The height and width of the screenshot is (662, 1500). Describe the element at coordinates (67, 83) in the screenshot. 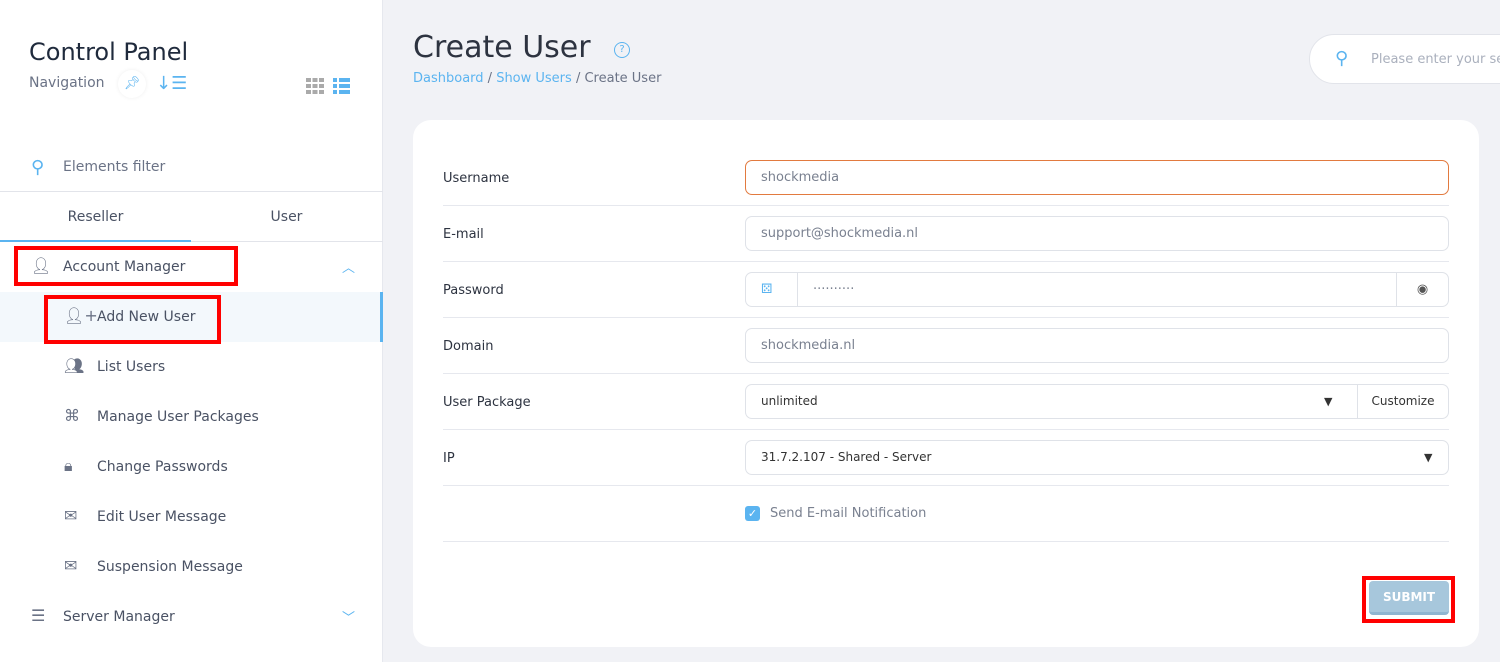

I see `navigation-label: Navigation` at that location.